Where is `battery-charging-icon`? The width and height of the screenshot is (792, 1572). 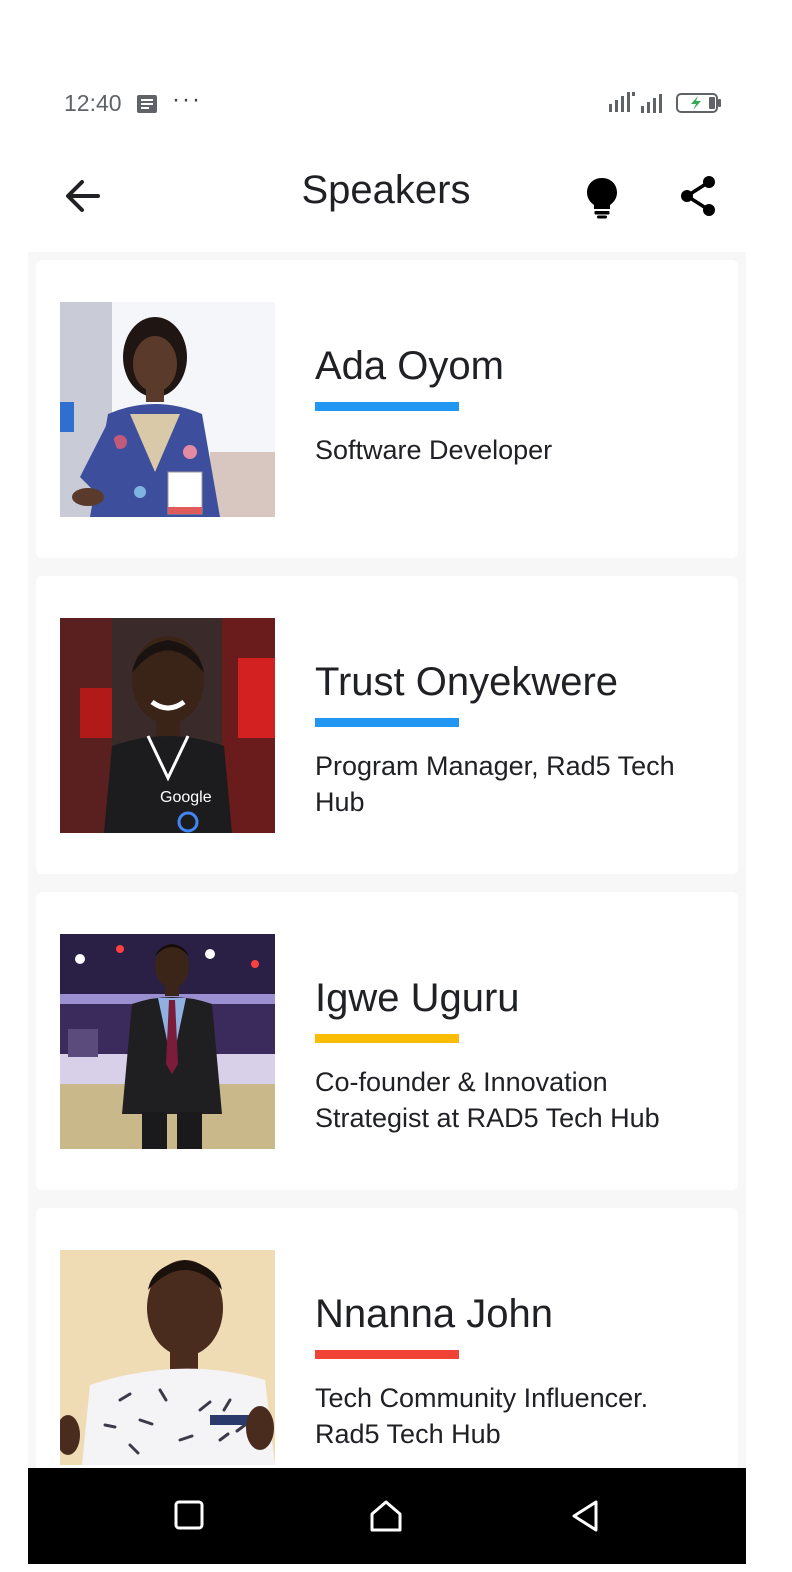 battery-charging-icon is located at coordinates (698, 103).